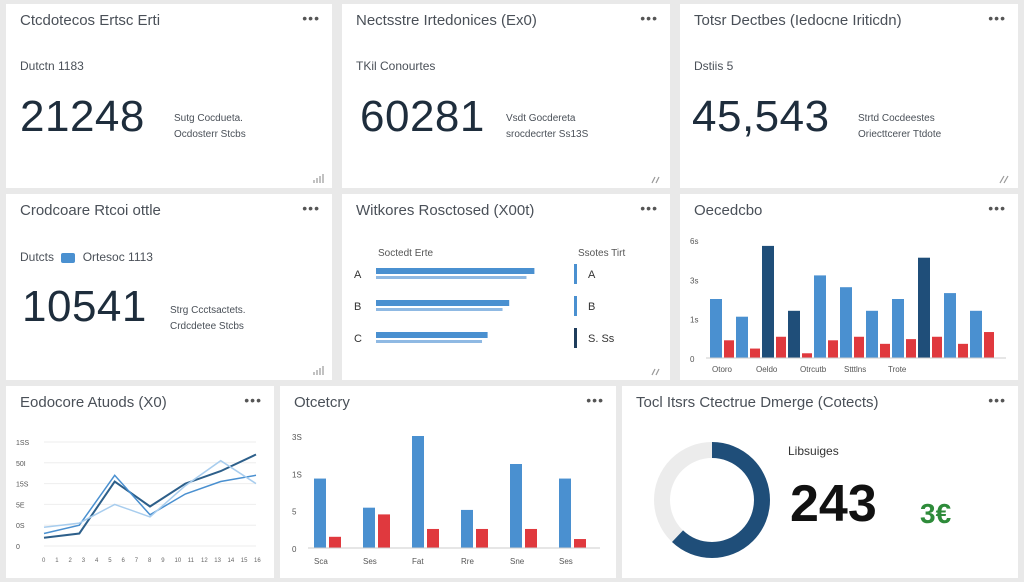 The image size is (1024, 582). Describe the element at coordinates (406, 253) in the screenshot. I see `hbar-header-left: Soctedt Erte` at that location.